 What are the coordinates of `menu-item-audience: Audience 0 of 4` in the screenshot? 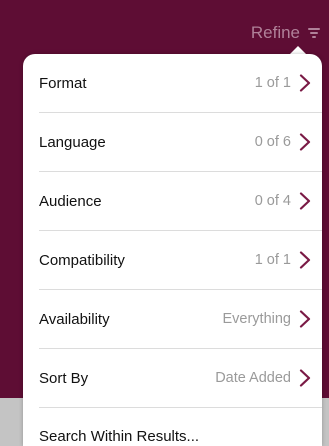 It's located at (172, 201).